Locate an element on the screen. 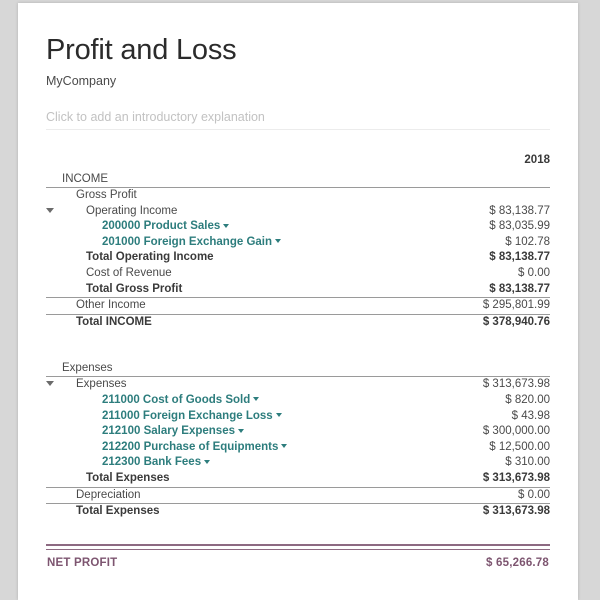  section-amount-income is located at coordinates (490, 179).